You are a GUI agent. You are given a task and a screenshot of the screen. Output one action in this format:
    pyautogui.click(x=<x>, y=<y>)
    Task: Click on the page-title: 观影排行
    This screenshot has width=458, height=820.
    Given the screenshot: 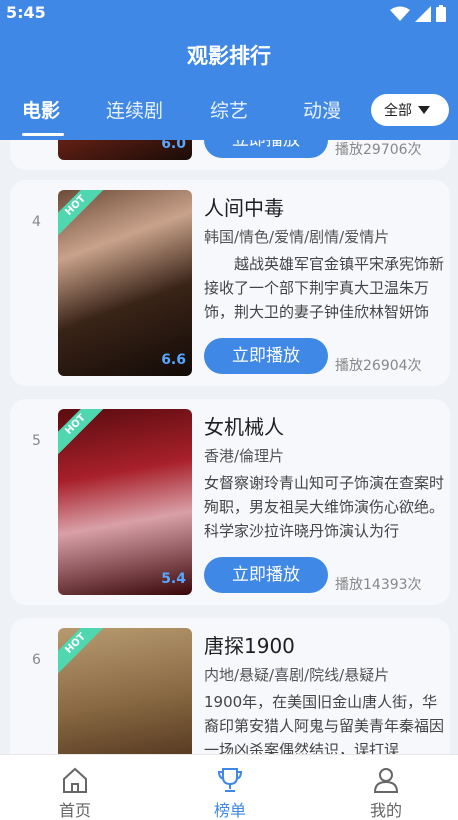 What is the action you would take?
    pyautogui.click(x=229, y=56)
    